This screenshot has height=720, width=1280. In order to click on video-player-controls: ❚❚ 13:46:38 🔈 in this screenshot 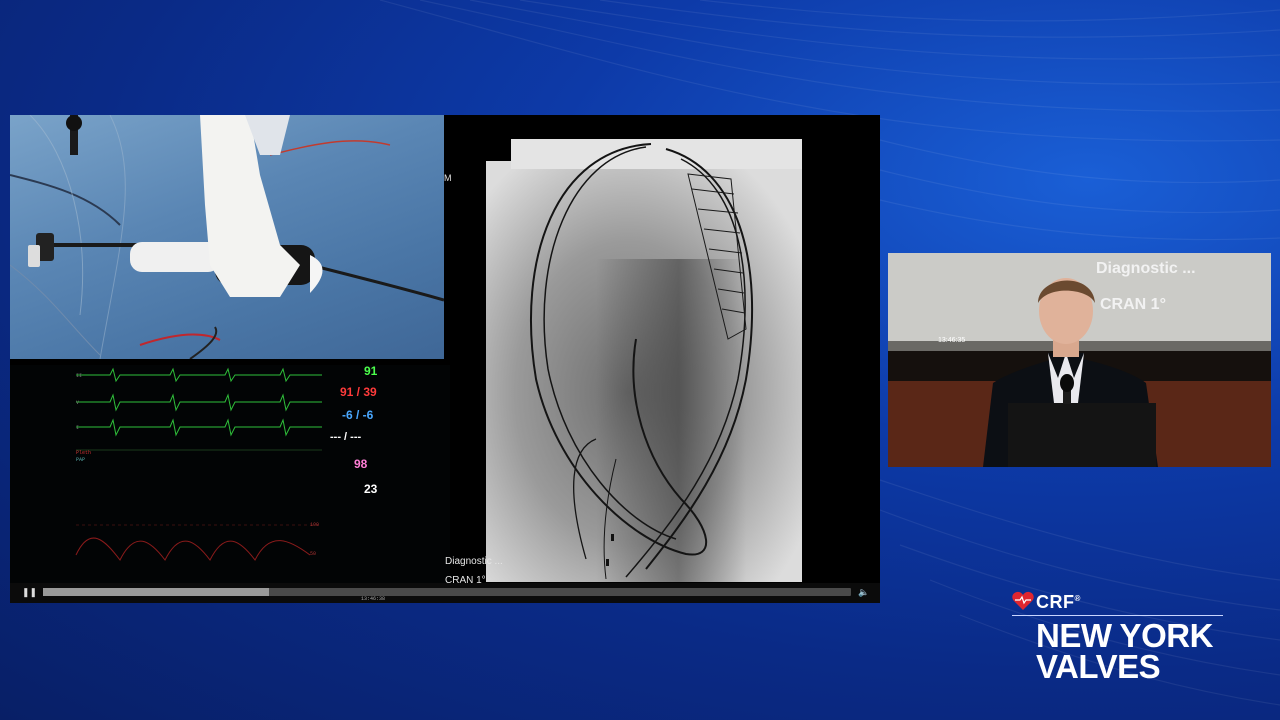, I will do `click(445, 593)`.